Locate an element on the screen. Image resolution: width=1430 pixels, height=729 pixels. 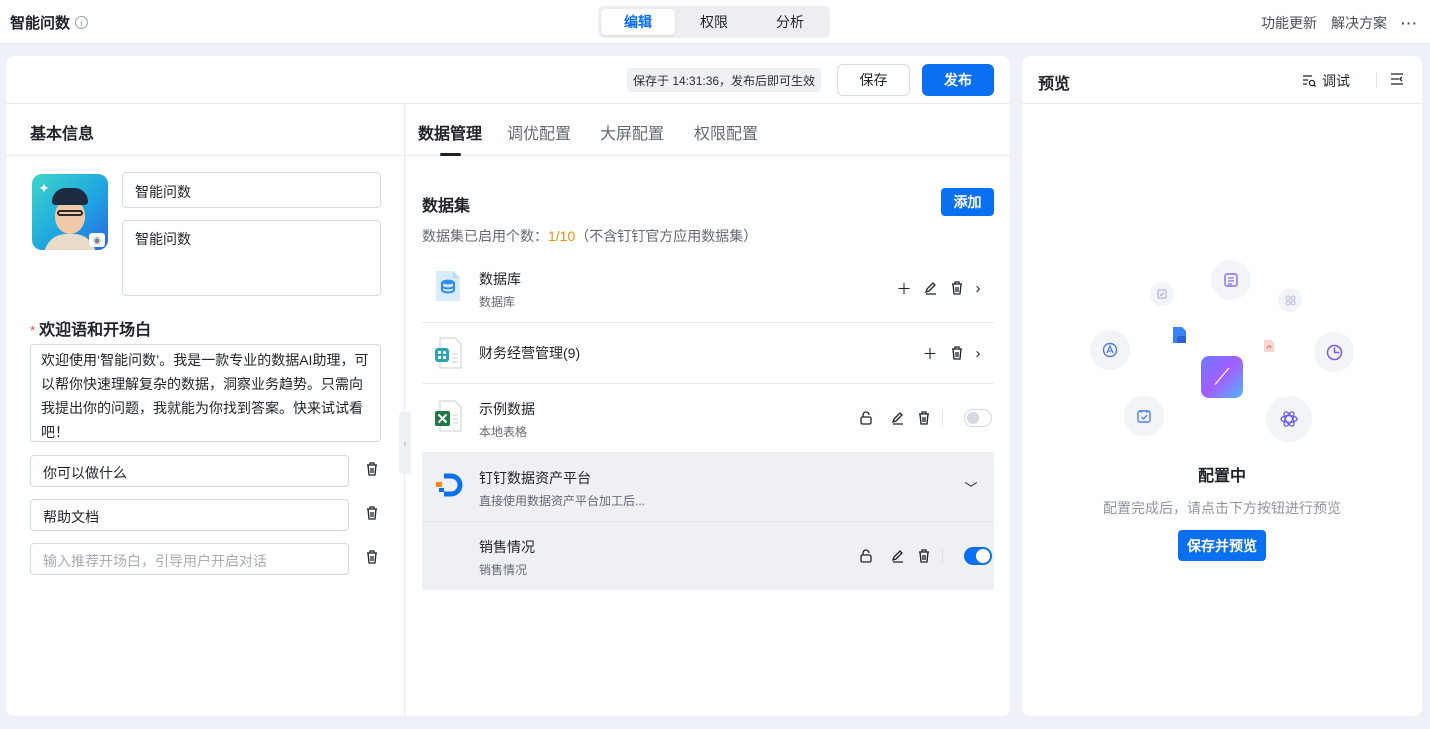
chart-bubble-icon is located at coordinates (1334, 352).